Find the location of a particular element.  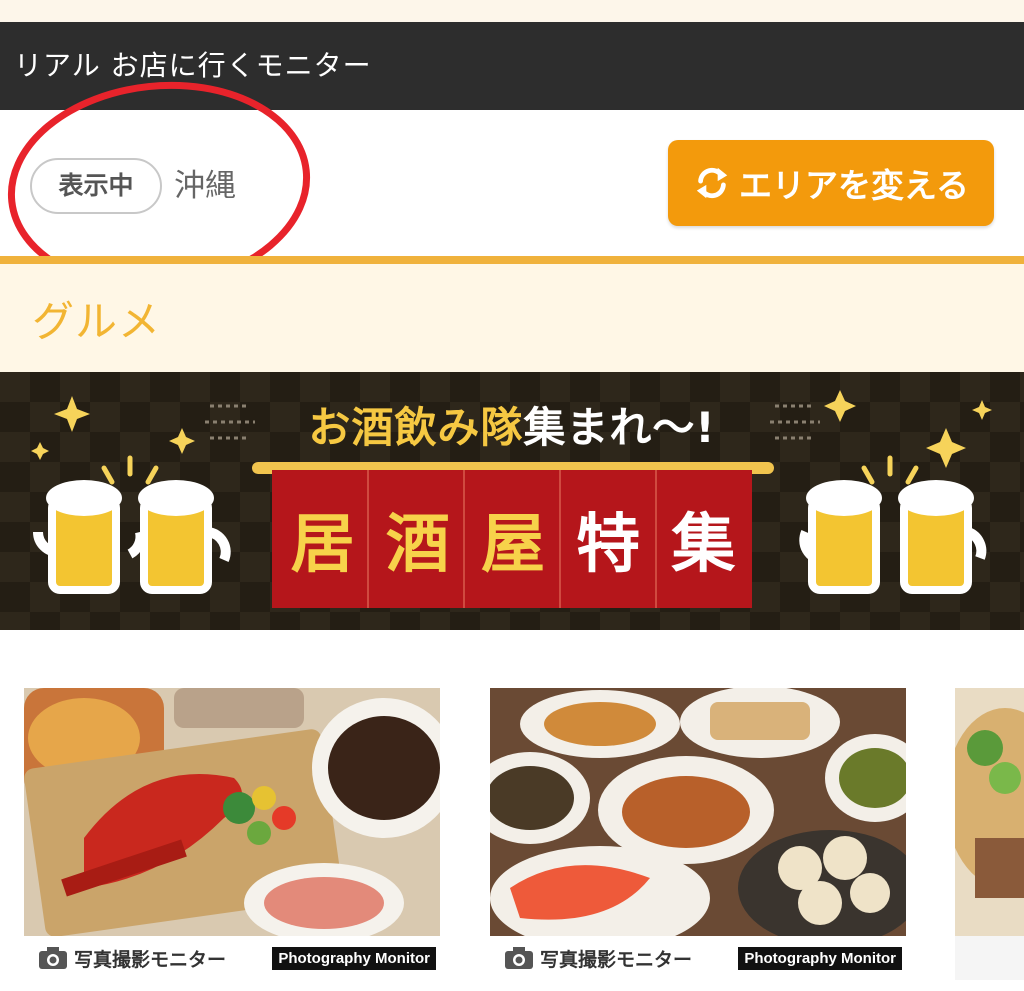

banner-subtitle-part1: お酒飲み隊 is located at coordinates (416, 427).